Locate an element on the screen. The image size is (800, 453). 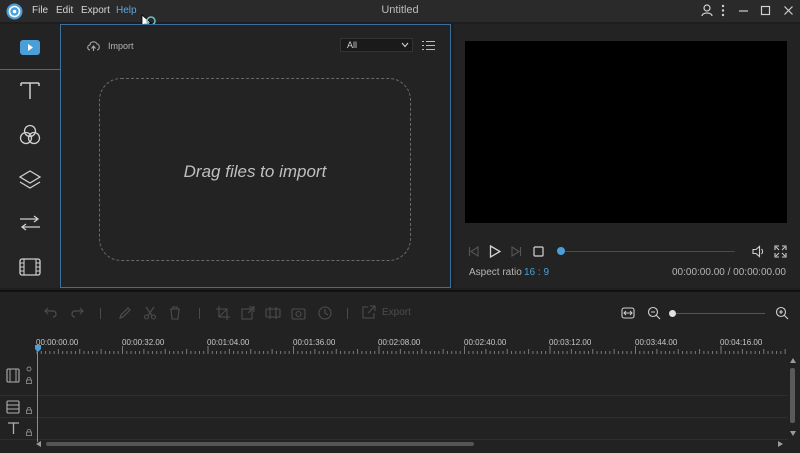
snapshot-icon is located at coordinates (298, 313).